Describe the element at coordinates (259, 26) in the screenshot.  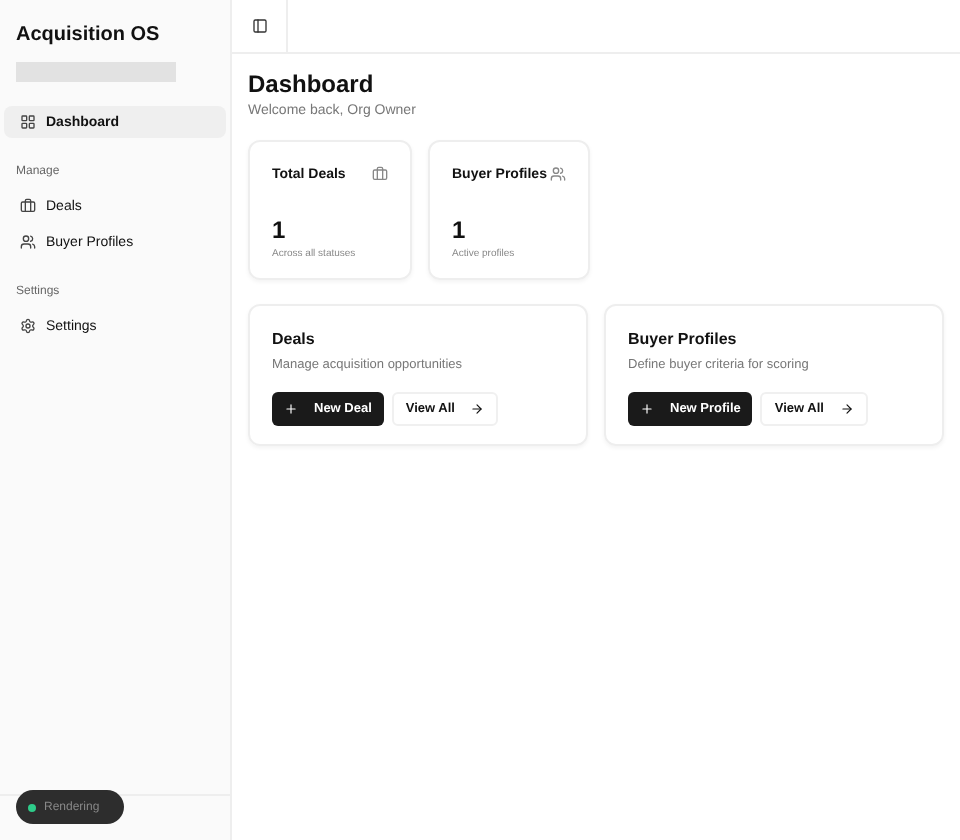
I see `sidebar-panel-icon` at that location.